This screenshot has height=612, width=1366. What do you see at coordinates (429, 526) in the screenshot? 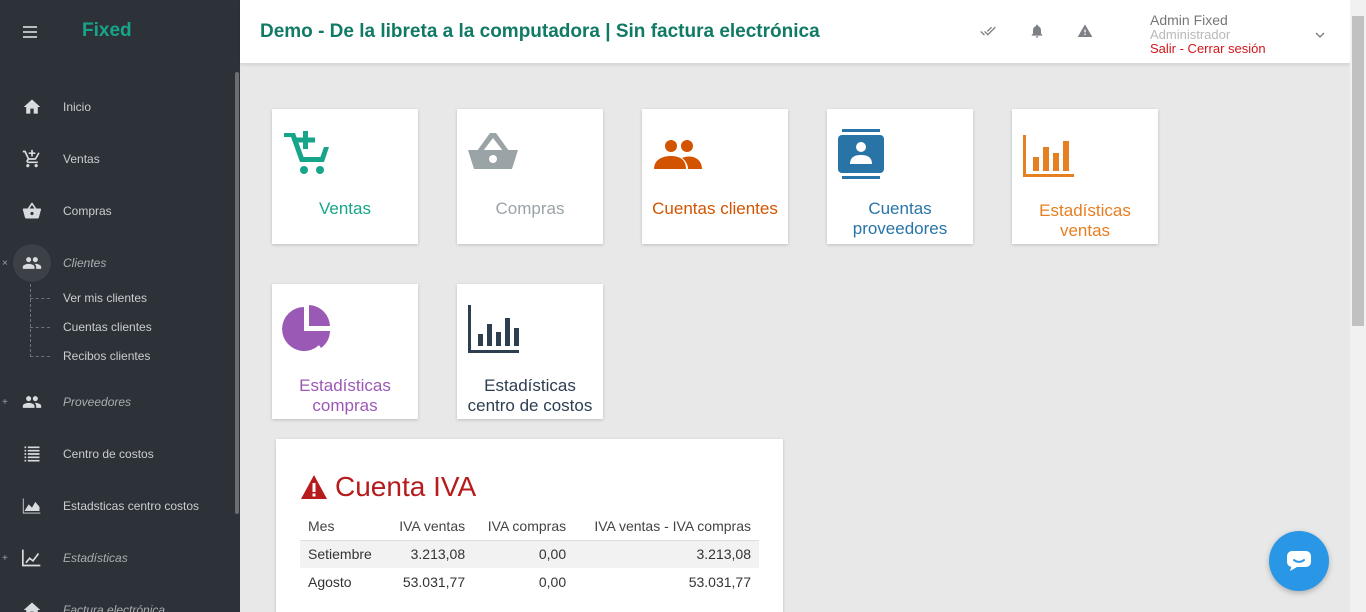
I see `column-header: IVA ventas` at bounding box center [429, 526].